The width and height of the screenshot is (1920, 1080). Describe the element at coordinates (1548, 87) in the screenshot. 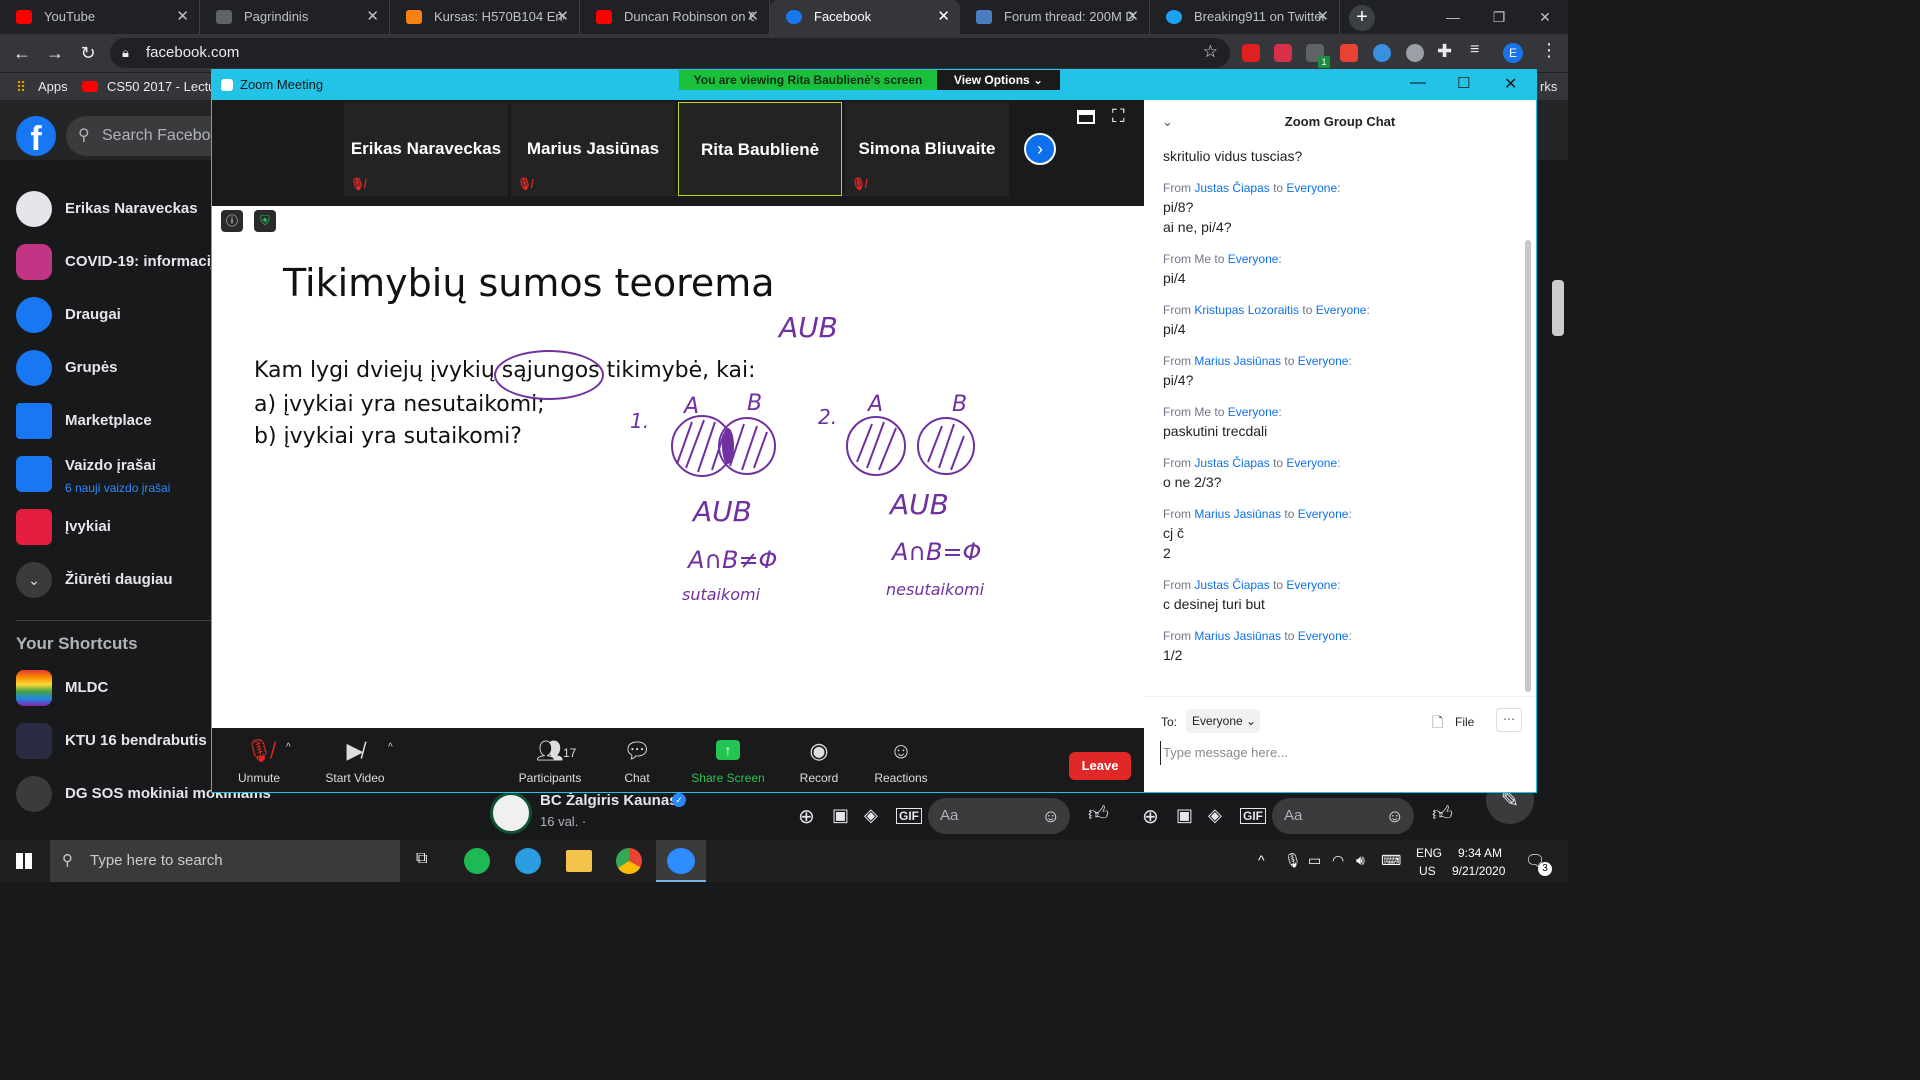

I see `bookmark-other: rks` at that location.